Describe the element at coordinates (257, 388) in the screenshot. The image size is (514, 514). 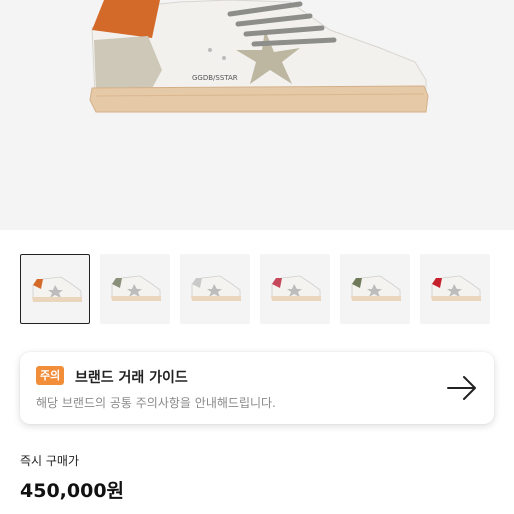
I see `brand-guide-card: 주의 브랜드 거래 가이드 해당 브랜드의 공통 주의사항을 안내해드립니다.` at that location.